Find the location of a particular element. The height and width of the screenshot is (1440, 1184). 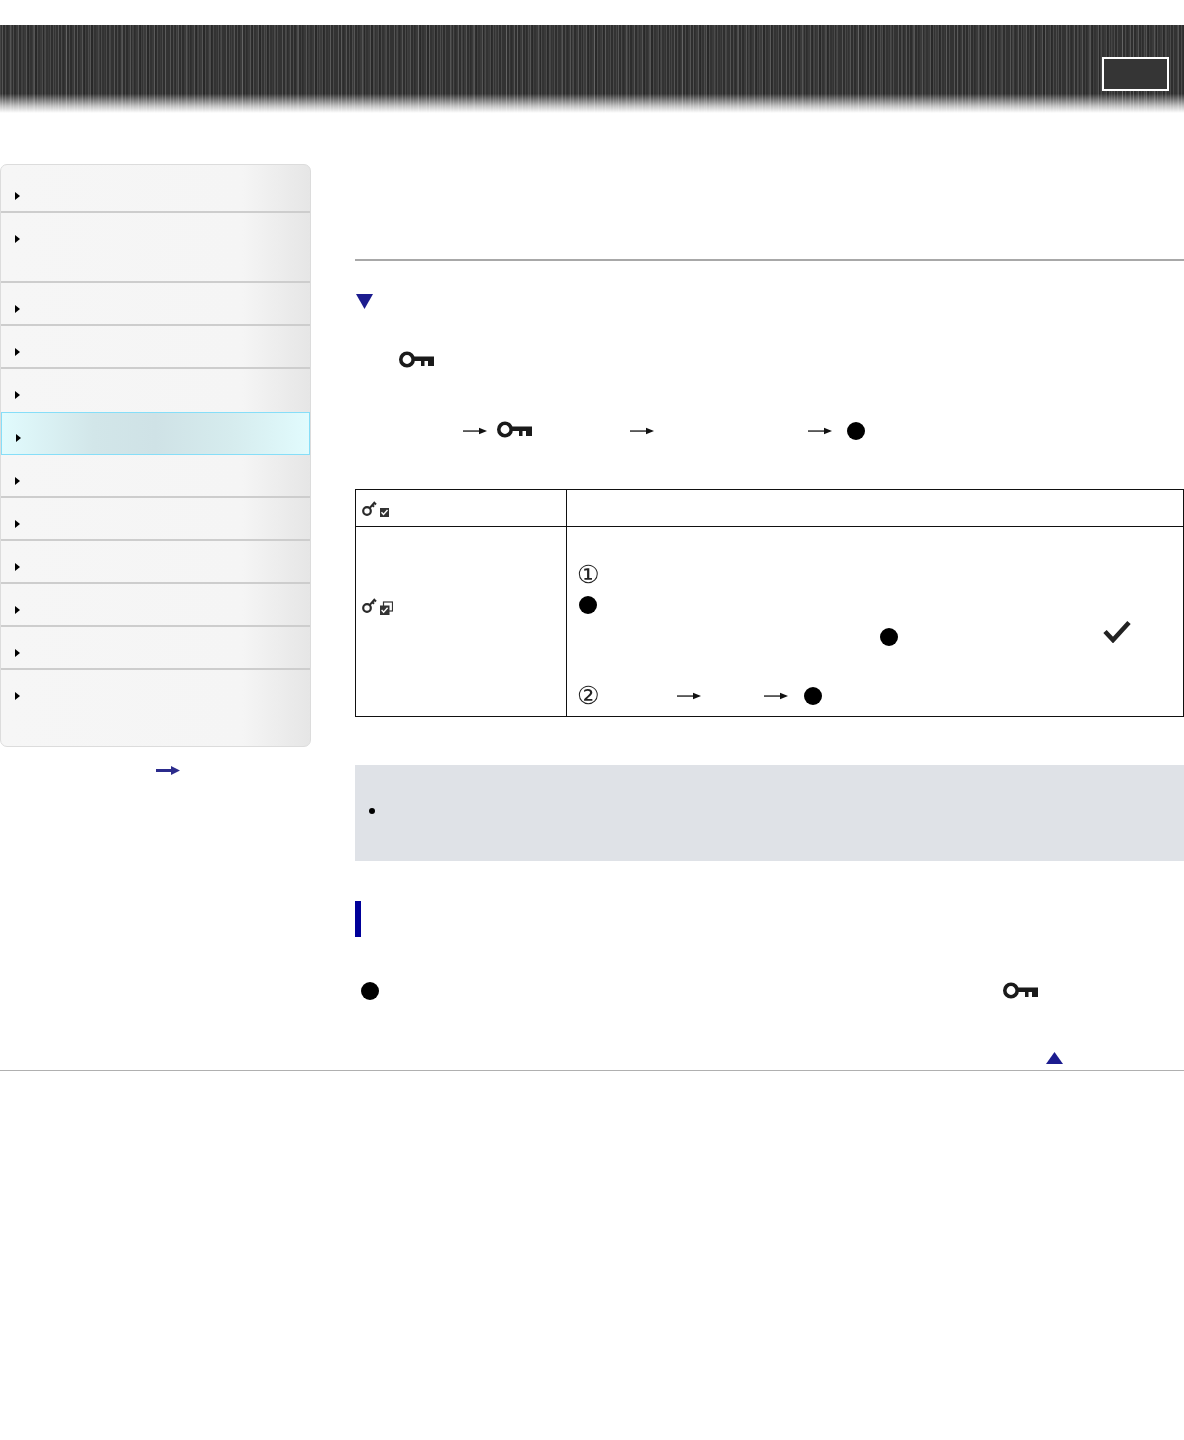

bullet-icon is located at coordinates (372, 811).